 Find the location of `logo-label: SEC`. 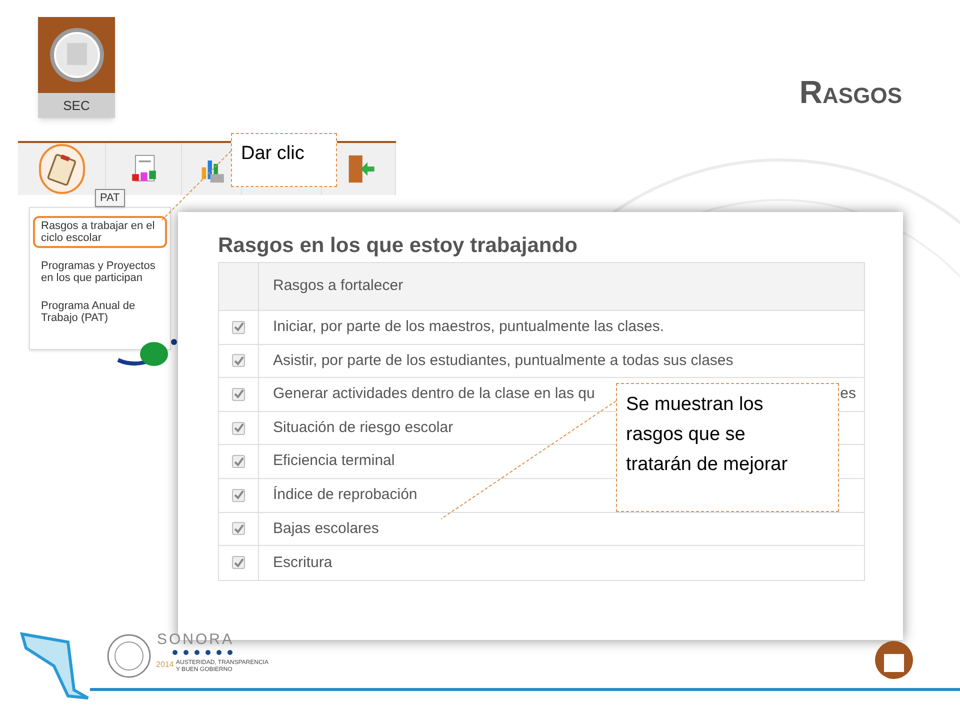

logo-label: SEC is located at coordinates (76, 105).